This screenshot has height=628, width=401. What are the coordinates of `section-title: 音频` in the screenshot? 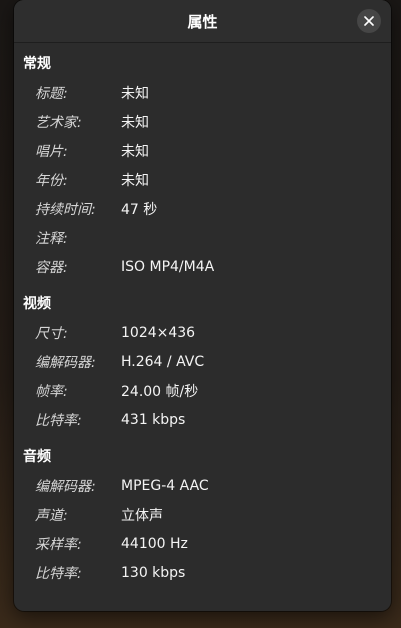 It's located at (37, 457).